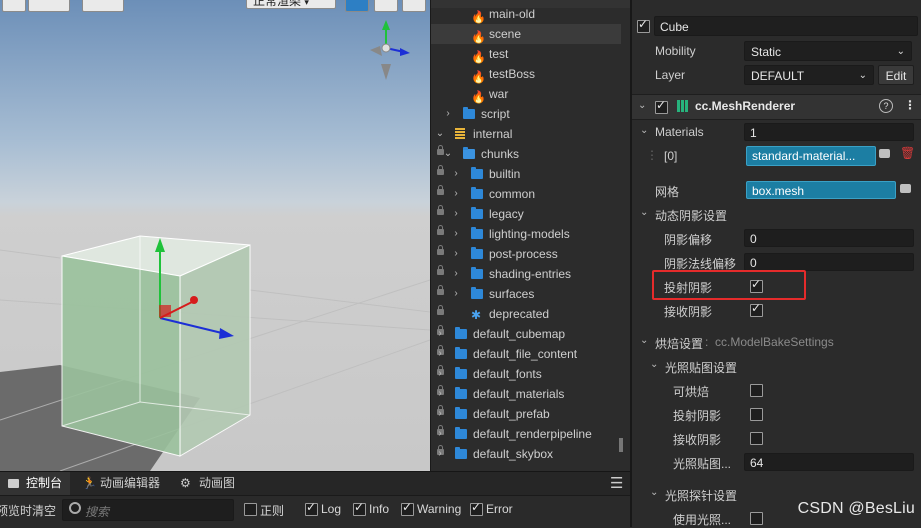 The image size is (921, 528). Describe the element at coordinates (829, 238) in the screenshot. I see `shadow-bias-input: 0` at that location.